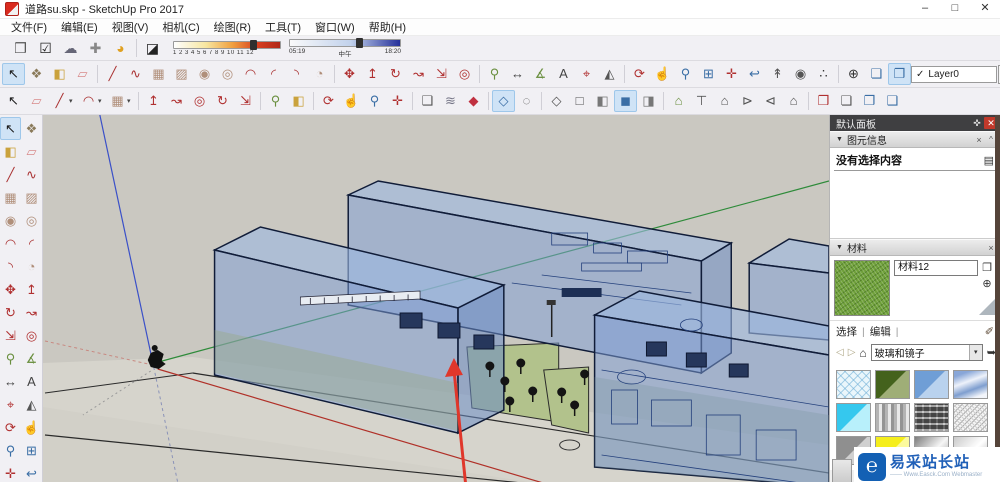 This screenshot has width=1000, height=482. I want to click on swatch-corrugated-glass, so click(892, 417).